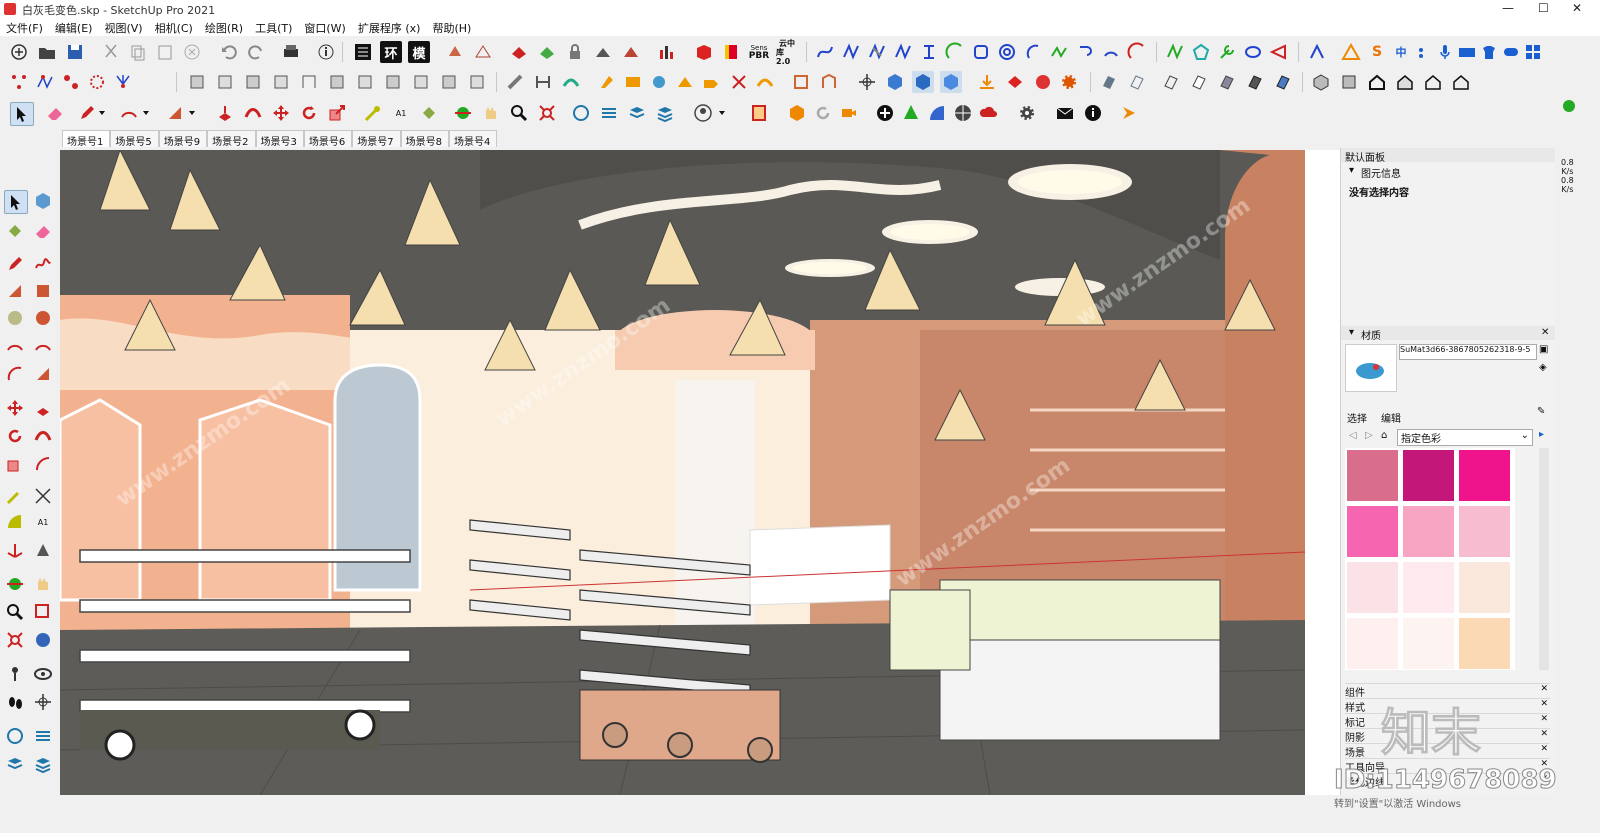 This screenshot has width=1600, height=833. I want to click on move-axis-icon, so click(867, 82).